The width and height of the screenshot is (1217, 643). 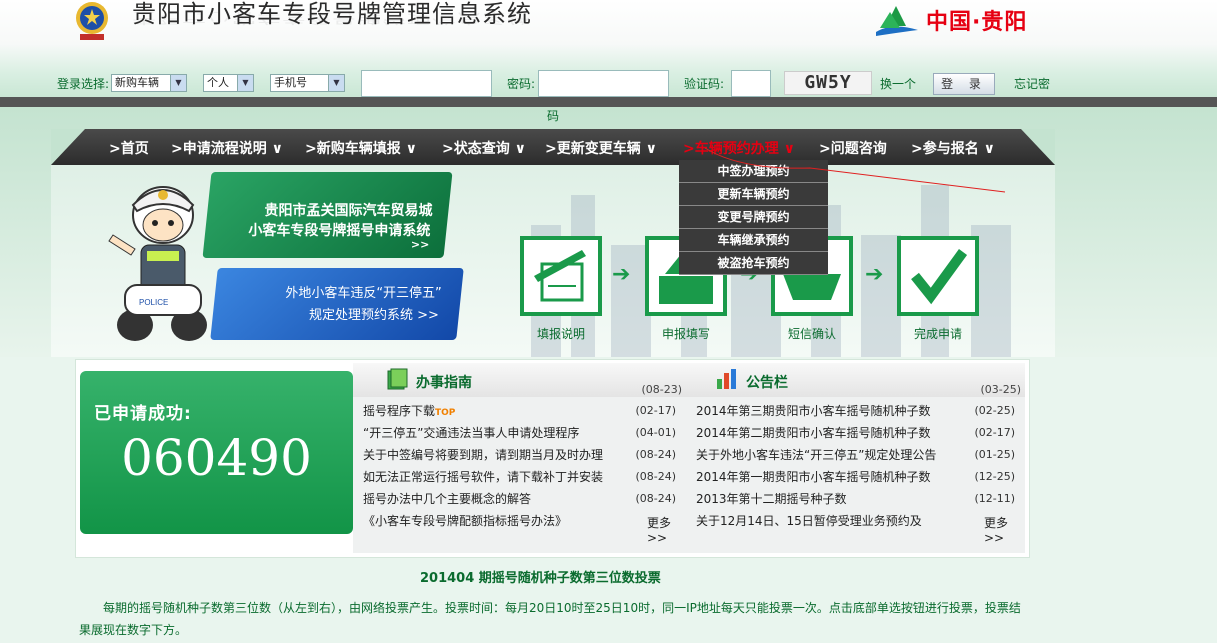 What do you see at coordinates (855, 170) in the screenshot?
I see `hand-drawn-annotation` at bounding box center [855, 170].